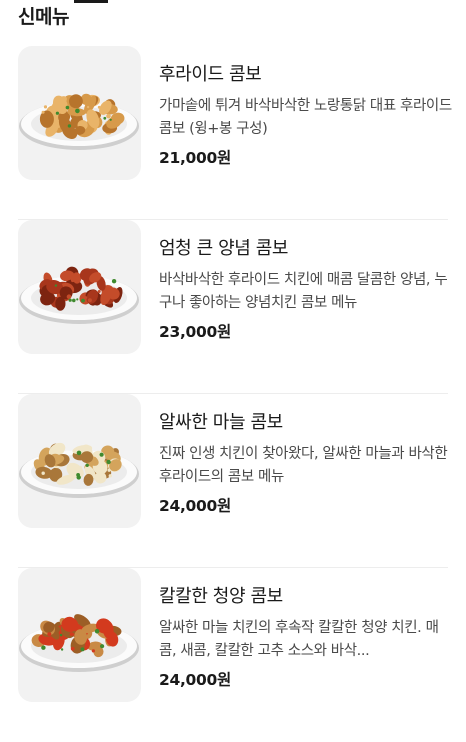 Image resolution: width=466 pixels, height=742 pixels. What do you see at coordinates (43, 17) in the screenshot?
I see `section-title: 신메뉴` at bounding box center [43, 17].